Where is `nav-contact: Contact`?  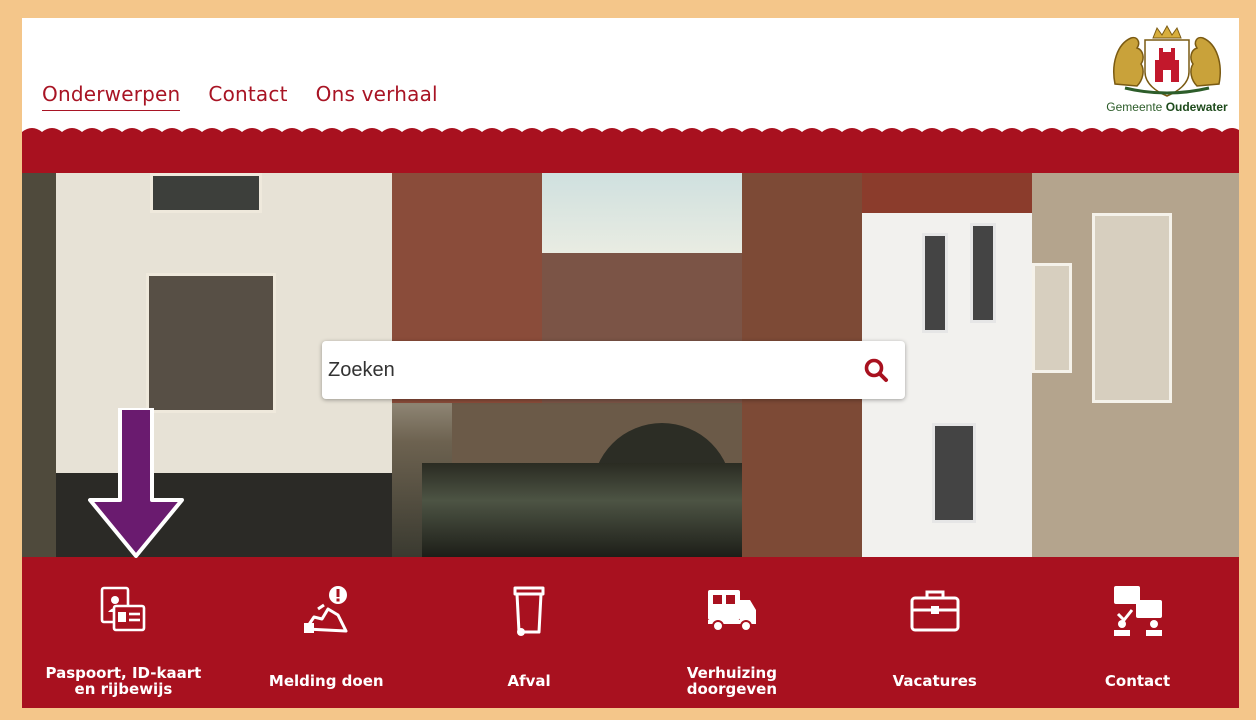
nav-contact: Contact is located at coordinates (247, 96).